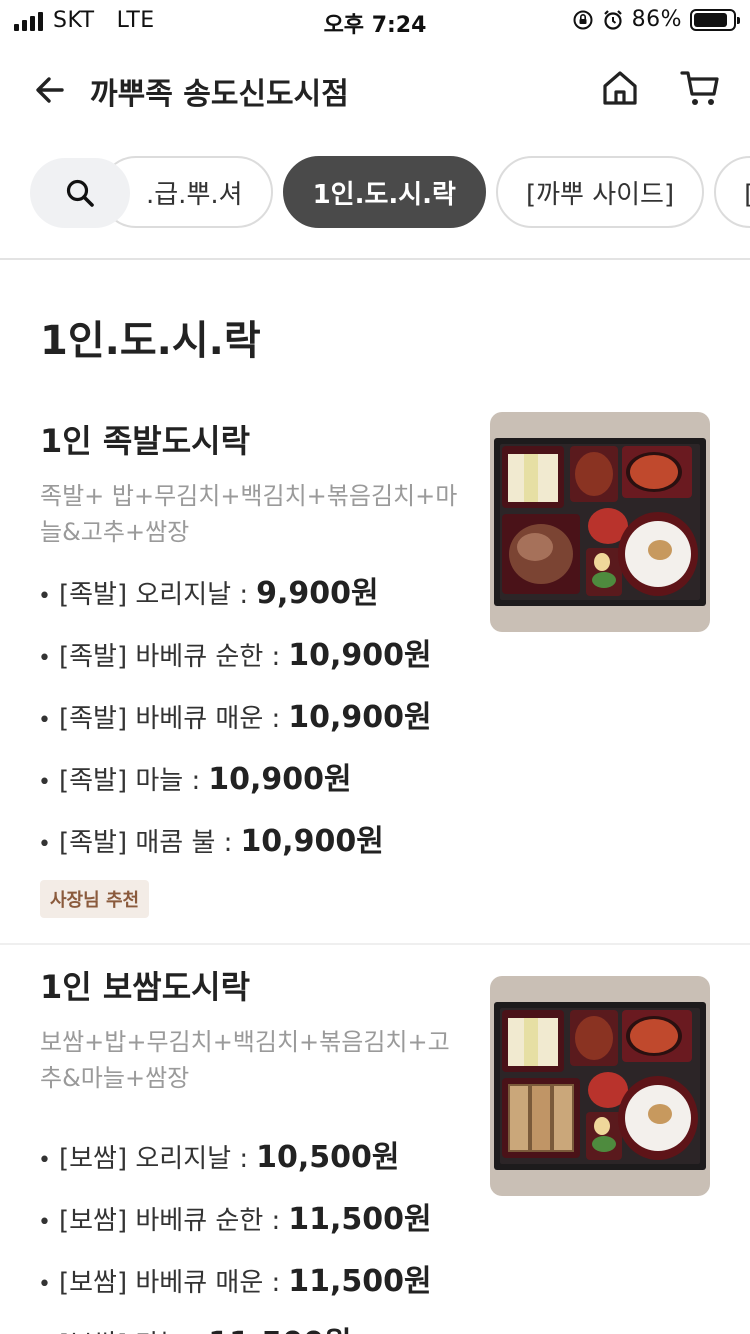  Describe the element at coordinates (145, 987) in the screenshot. I see `product-name: 1인 보쌈도시락` at that location.